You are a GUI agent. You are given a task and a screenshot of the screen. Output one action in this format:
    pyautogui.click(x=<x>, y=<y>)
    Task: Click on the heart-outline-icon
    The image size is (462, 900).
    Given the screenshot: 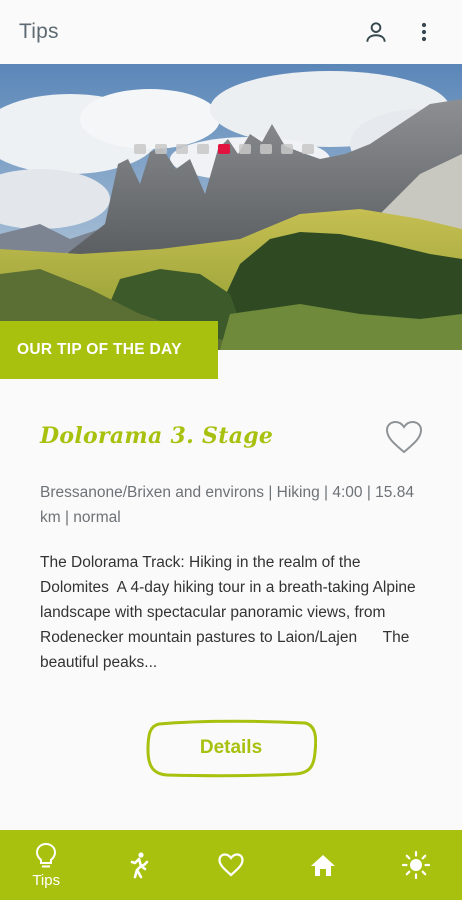 What is the action you would take?
    pyautogui.click(x=404, y=437)
    